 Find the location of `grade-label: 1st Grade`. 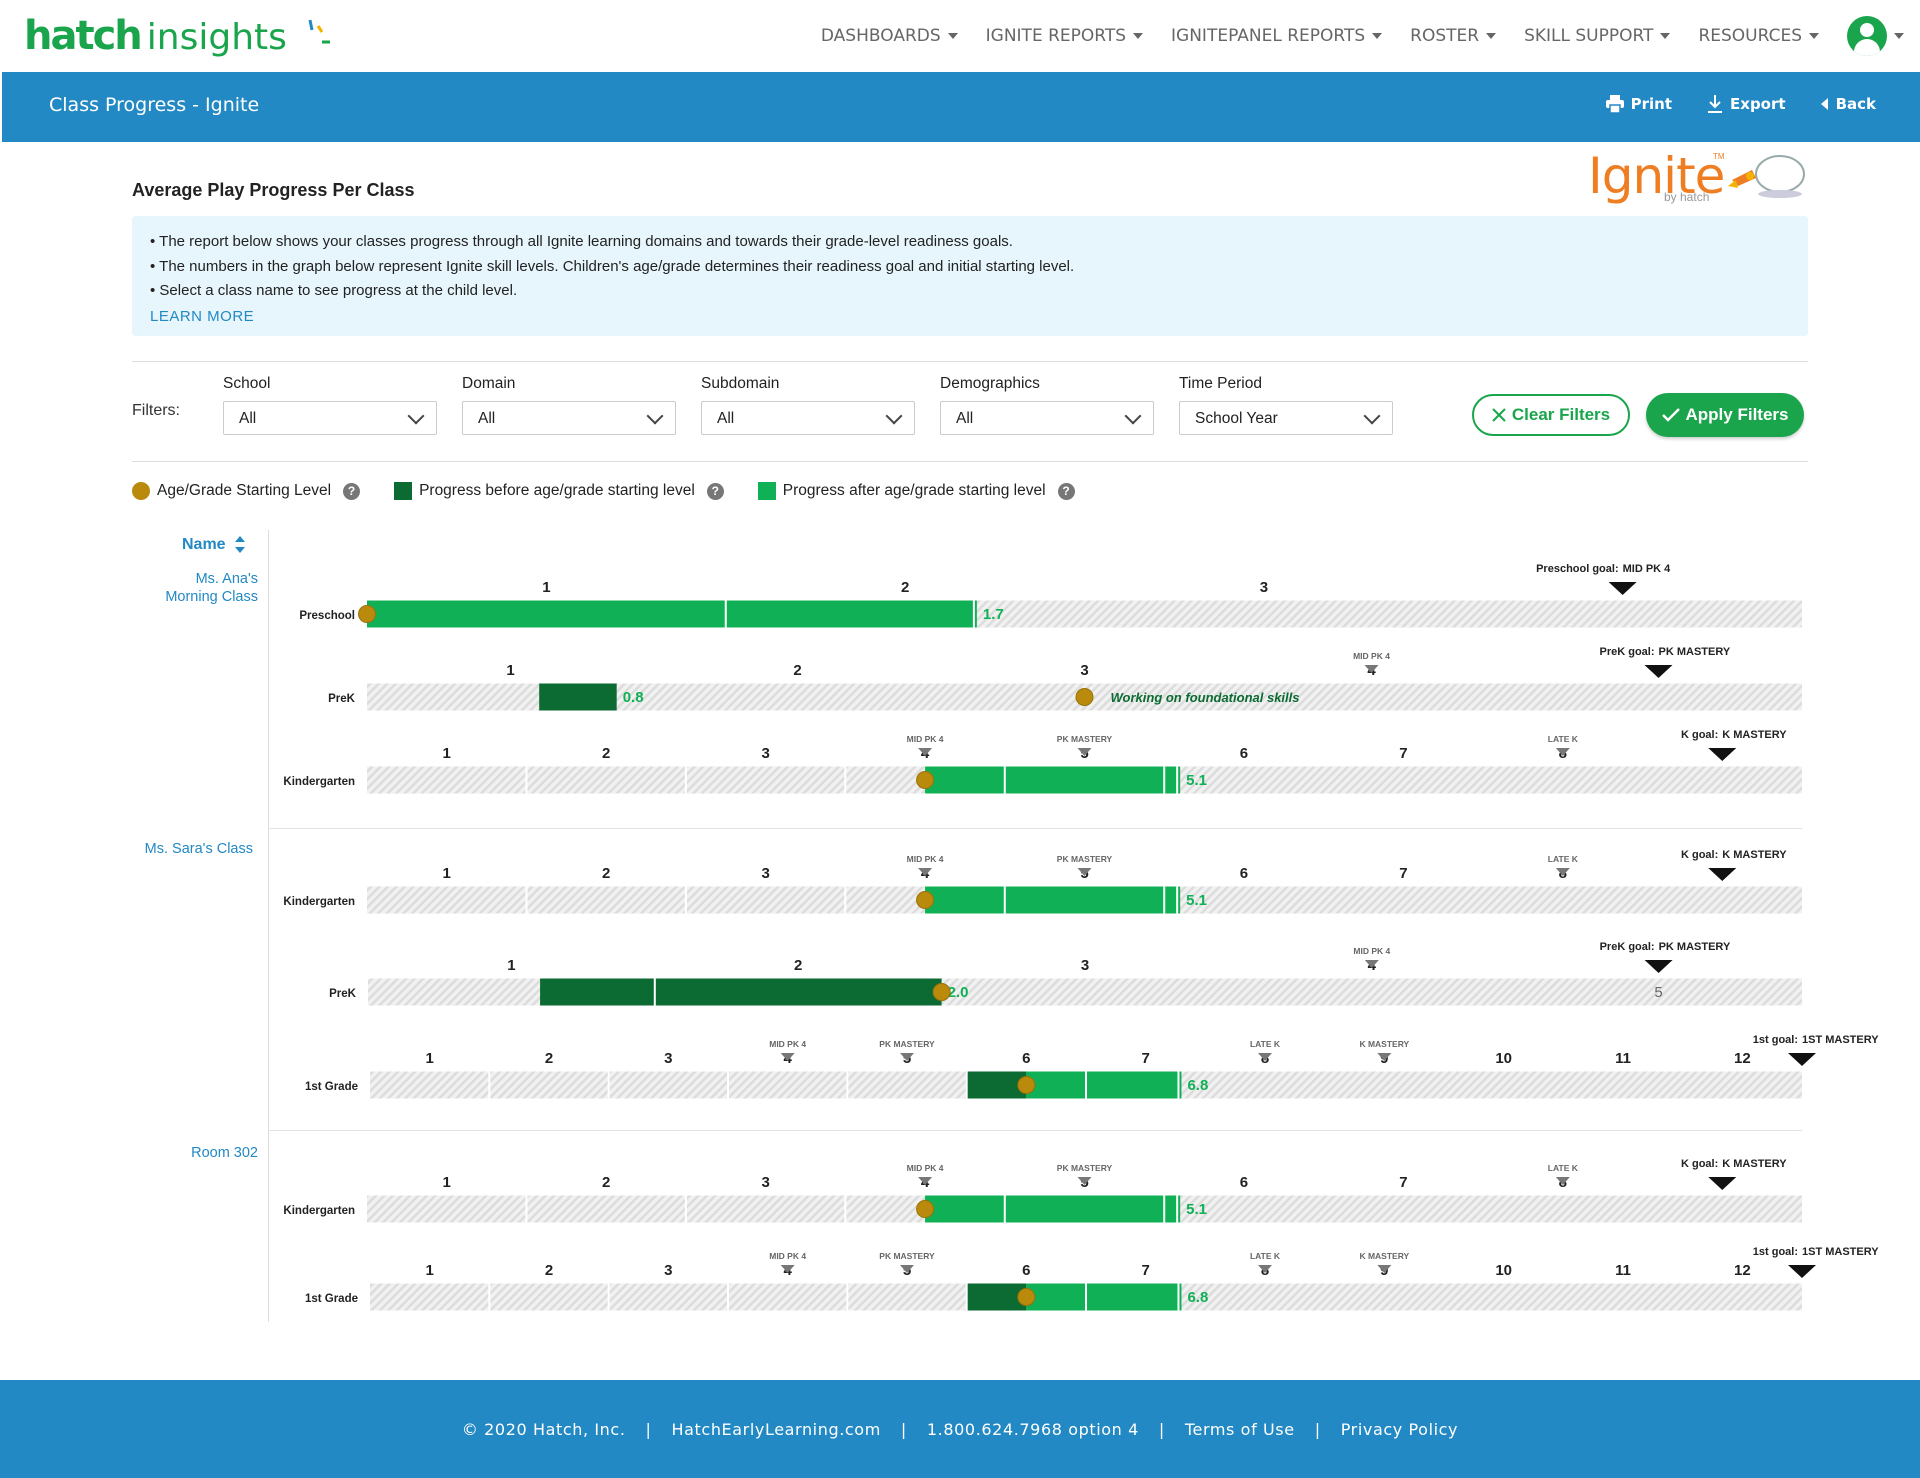

grade-label: 1st Grade is located at coordinates (331, 1087).